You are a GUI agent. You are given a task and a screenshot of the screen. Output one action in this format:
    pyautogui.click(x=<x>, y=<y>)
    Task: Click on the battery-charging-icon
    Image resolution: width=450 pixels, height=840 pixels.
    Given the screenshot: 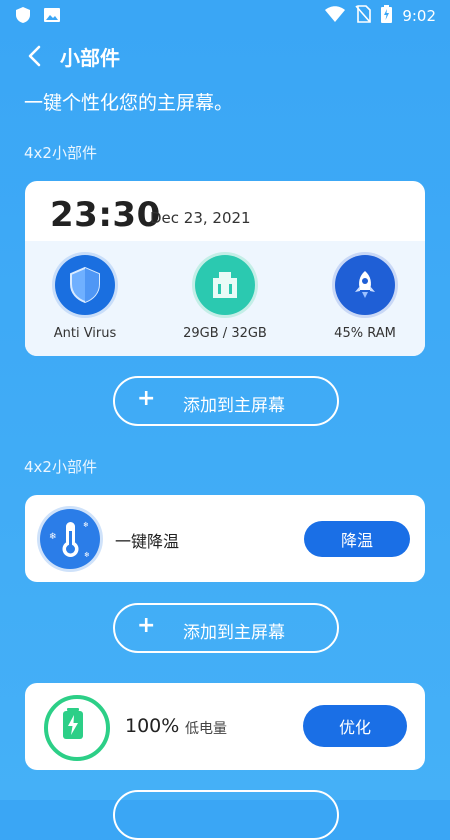 What is the action you would take?
    pyautogui.click(x=387, y=16)
    